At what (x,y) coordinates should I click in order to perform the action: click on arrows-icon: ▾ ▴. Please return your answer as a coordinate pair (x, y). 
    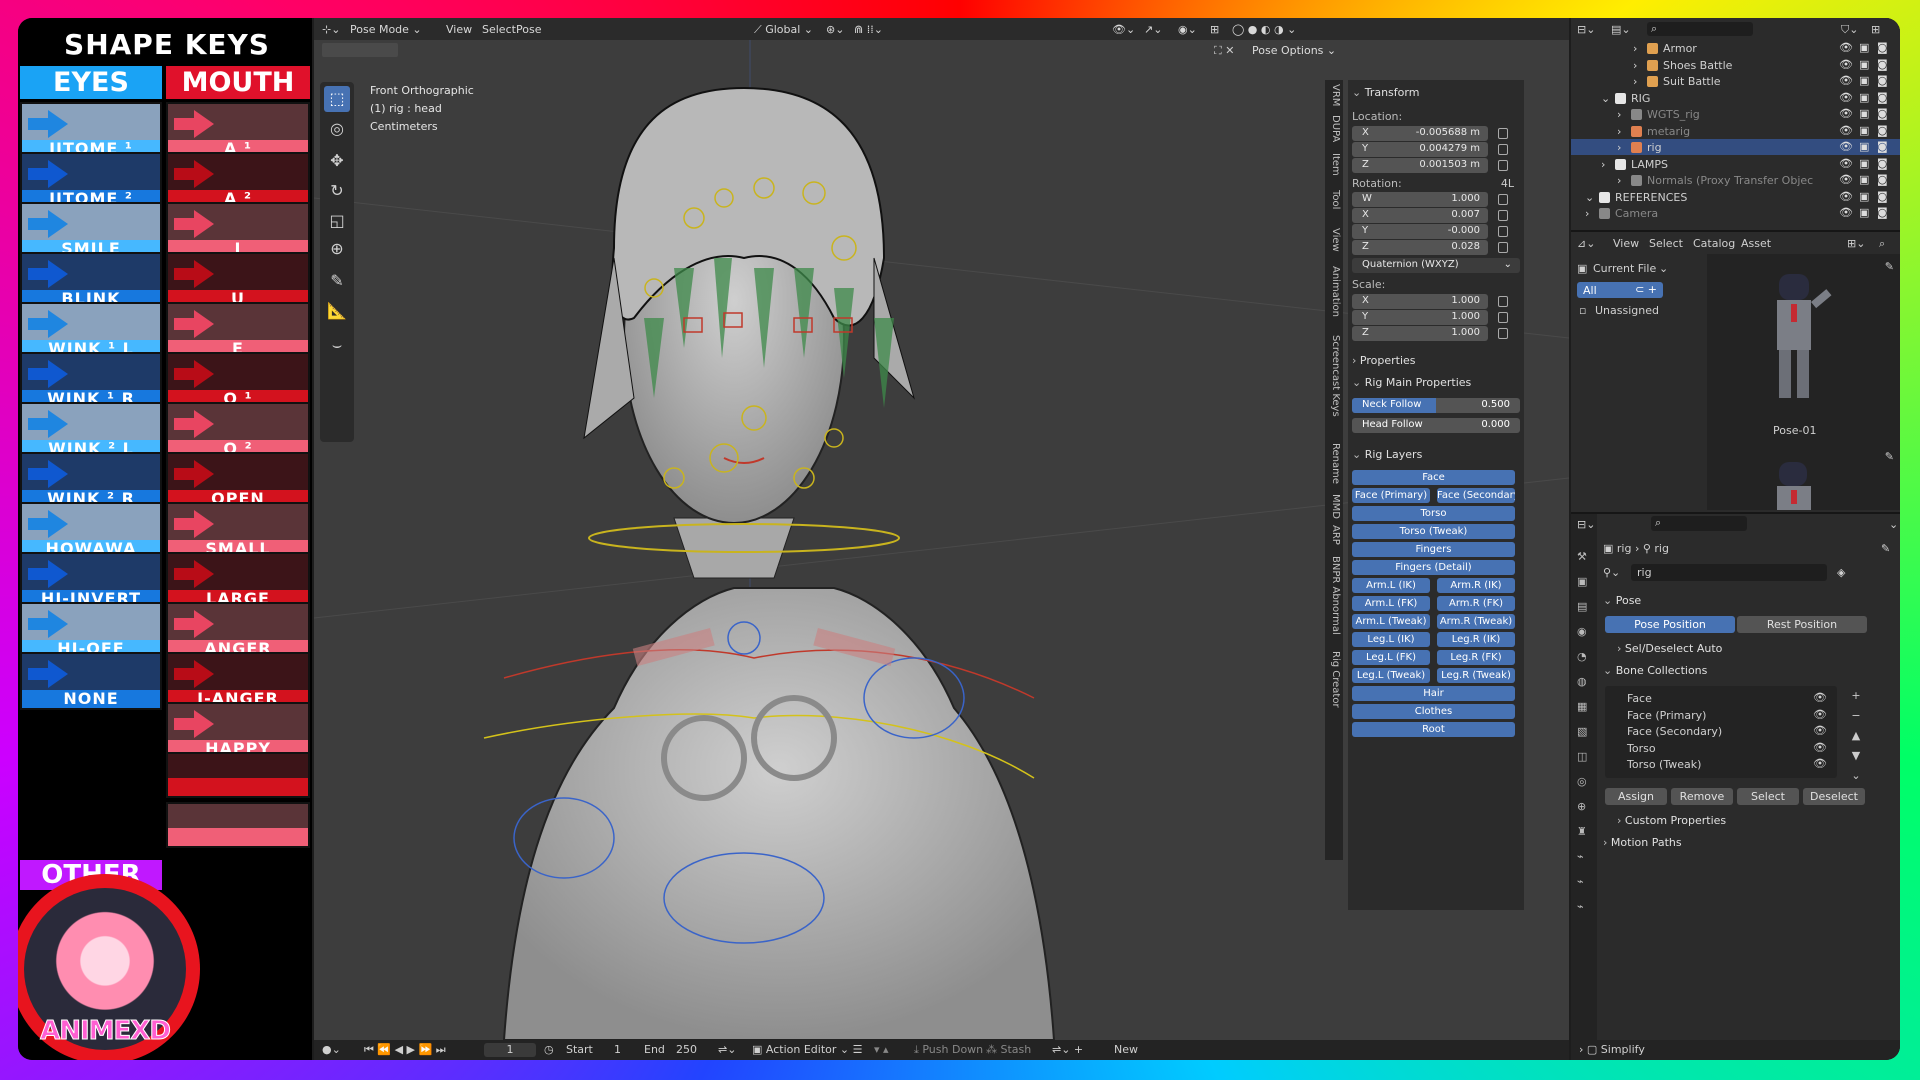
    Looking at the image, I should click on (881, 1049).